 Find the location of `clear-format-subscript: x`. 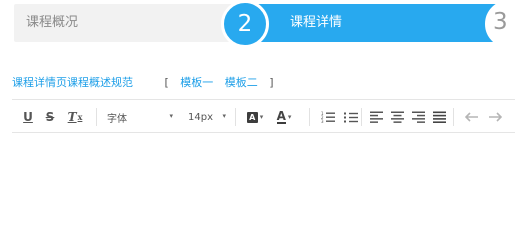

clear-format-subscript: x is located at coordinates (80, 117).